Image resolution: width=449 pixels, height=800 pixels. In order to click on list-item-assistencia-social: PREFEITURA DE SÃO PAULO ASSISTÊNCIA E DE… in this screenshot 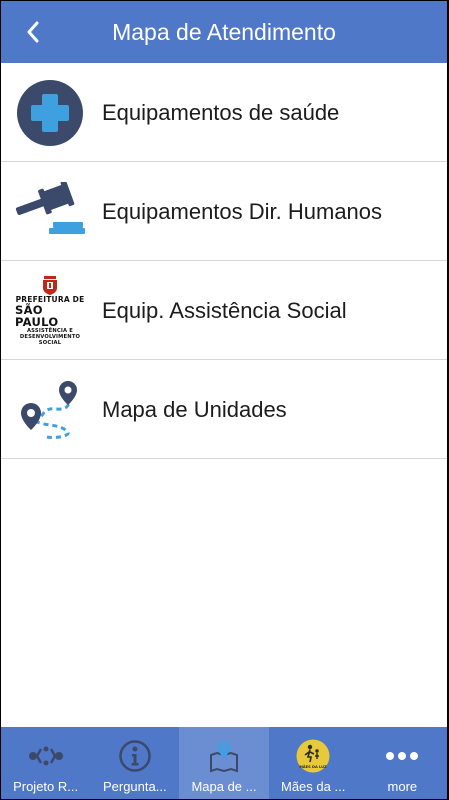, I will do `click(224, 310)`.